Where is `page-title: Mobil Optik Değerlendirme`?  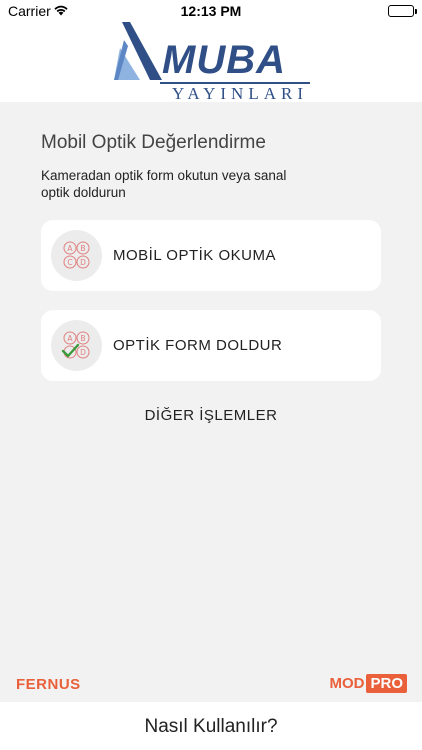
page-title: Mobil Optik Değerlendirme is located at coordinates (153, 142).